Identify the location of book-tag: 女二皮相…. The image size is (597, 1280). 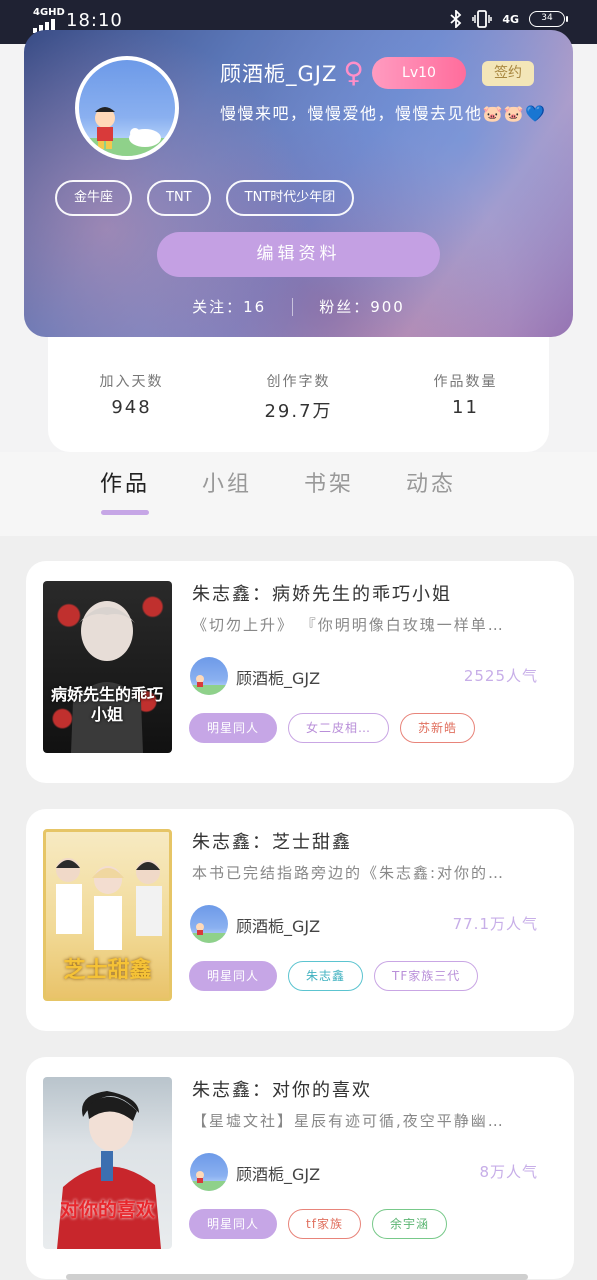
(339, 728).